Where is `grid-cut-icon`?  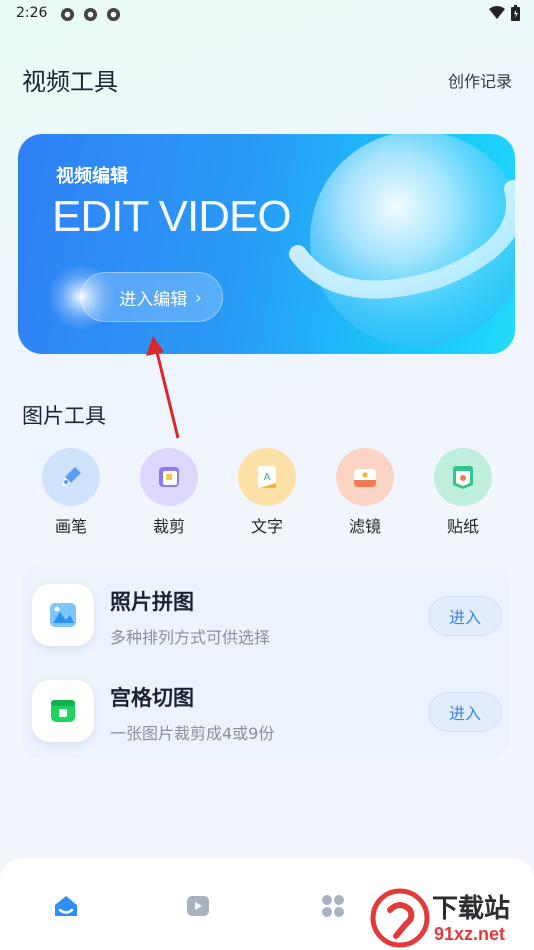
grid-cut-icon is located at coordinates (63, 711).